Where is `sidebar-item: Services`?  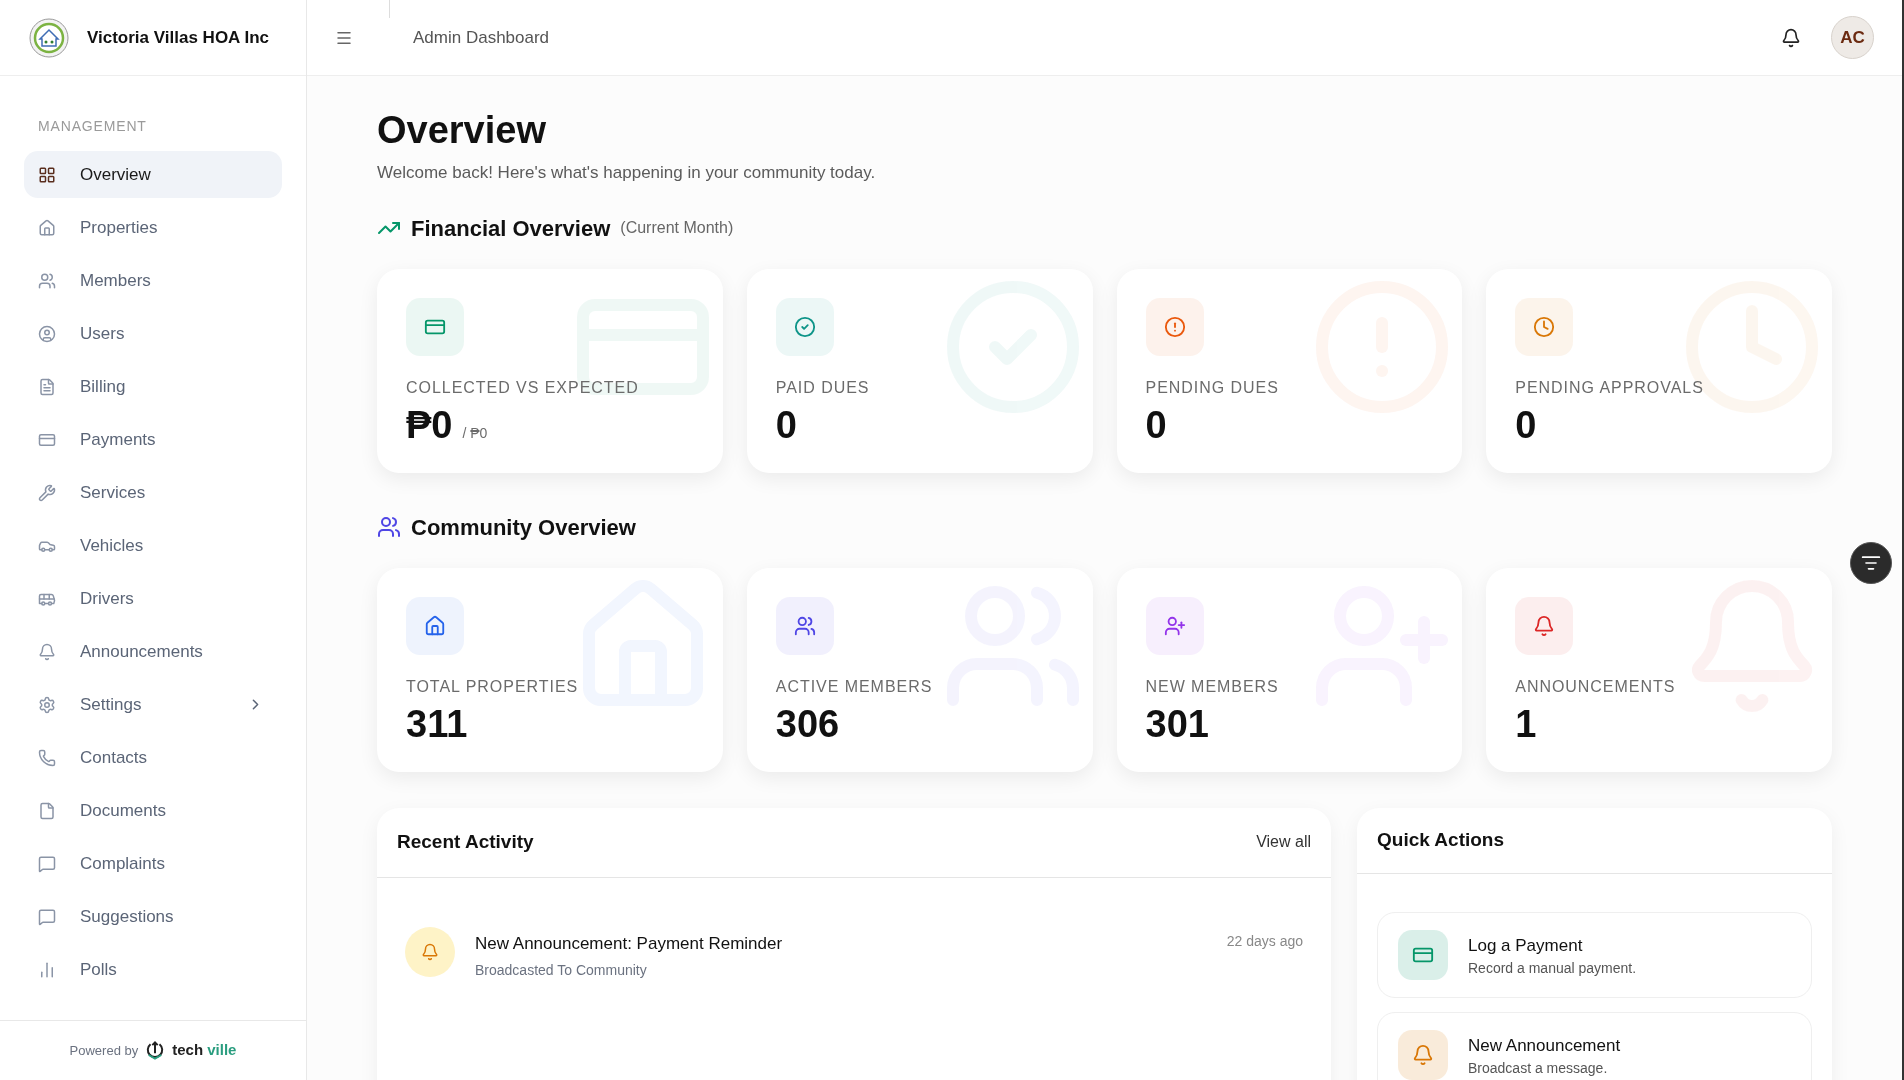
sidebar-item: Services is located at coordinates (153, 492).